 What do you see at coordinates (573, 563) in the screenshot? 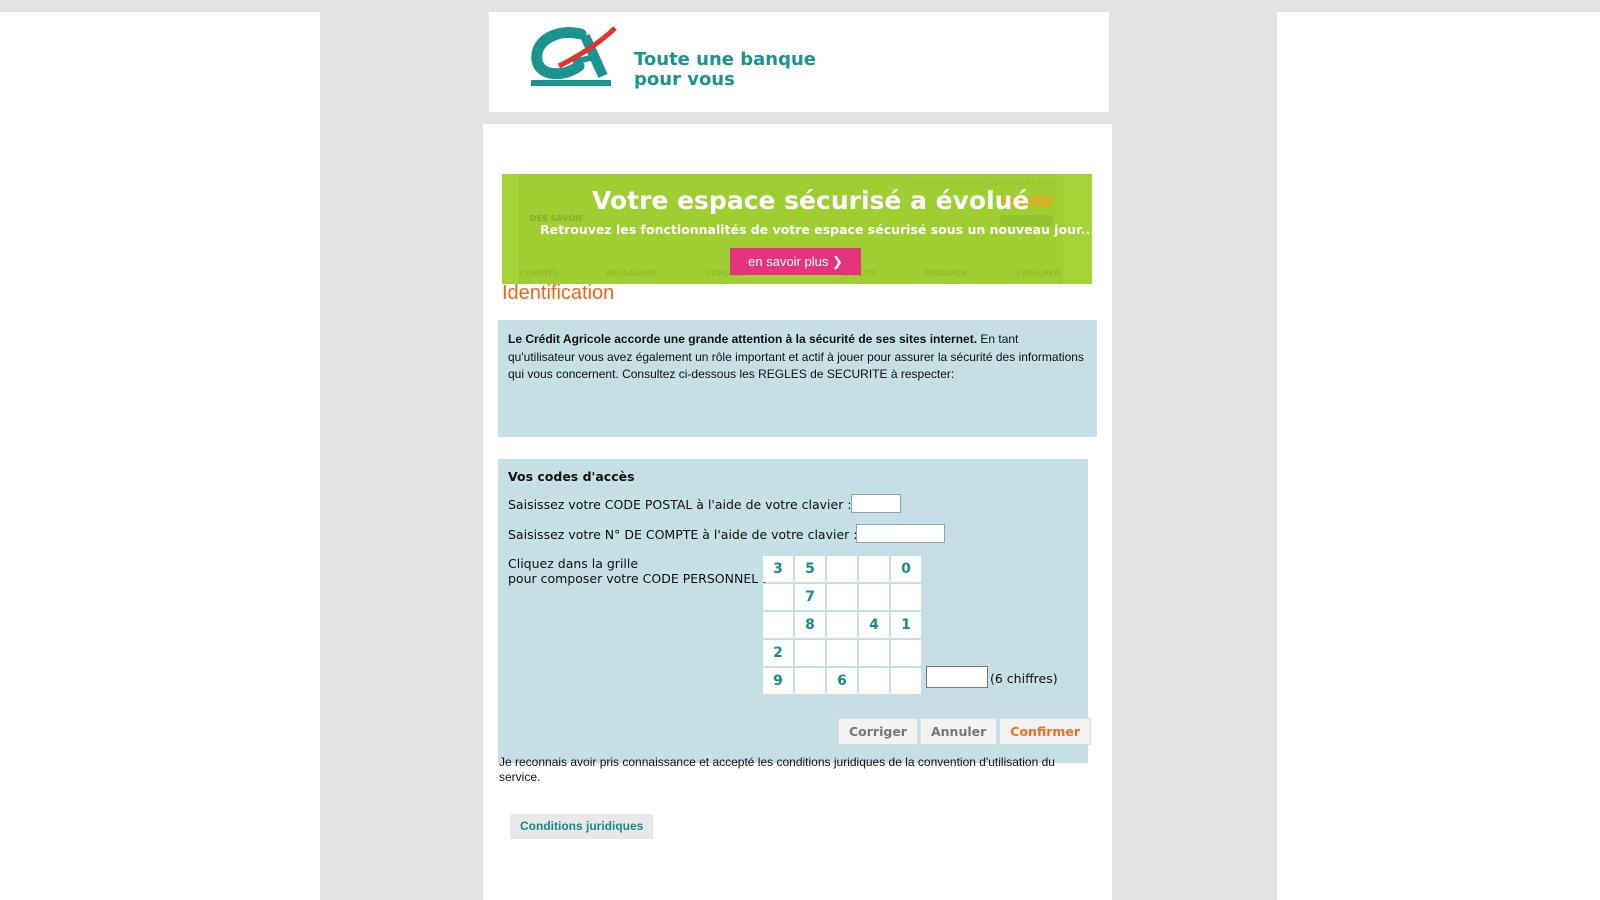
I see `personal-code-label-line-1: Cliquez dans la grille` at bounding box center [573, 563].